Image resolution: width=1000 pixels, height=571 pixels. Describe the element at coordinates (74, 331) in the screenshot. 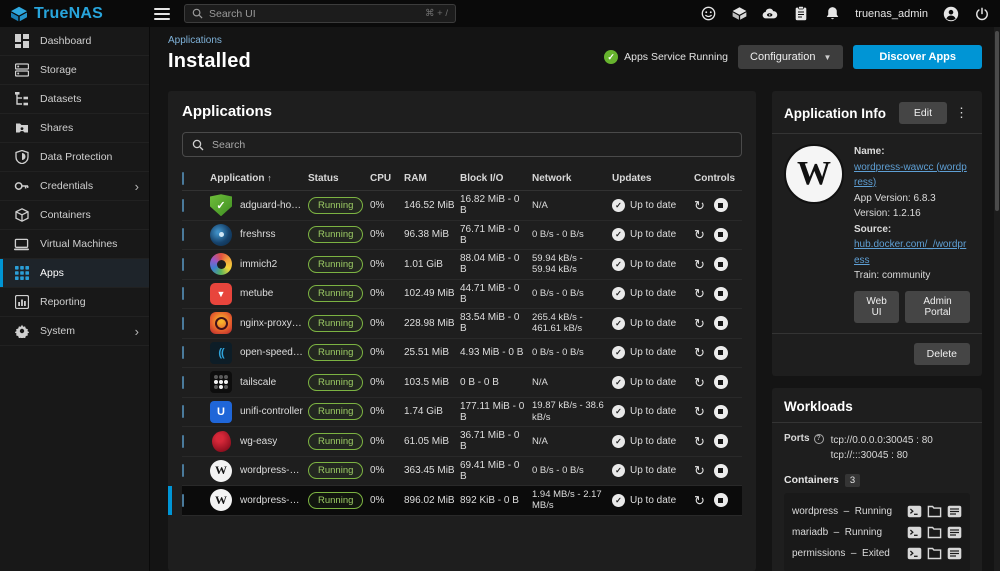

I see `sidebar-item-system: System ›` at that location.